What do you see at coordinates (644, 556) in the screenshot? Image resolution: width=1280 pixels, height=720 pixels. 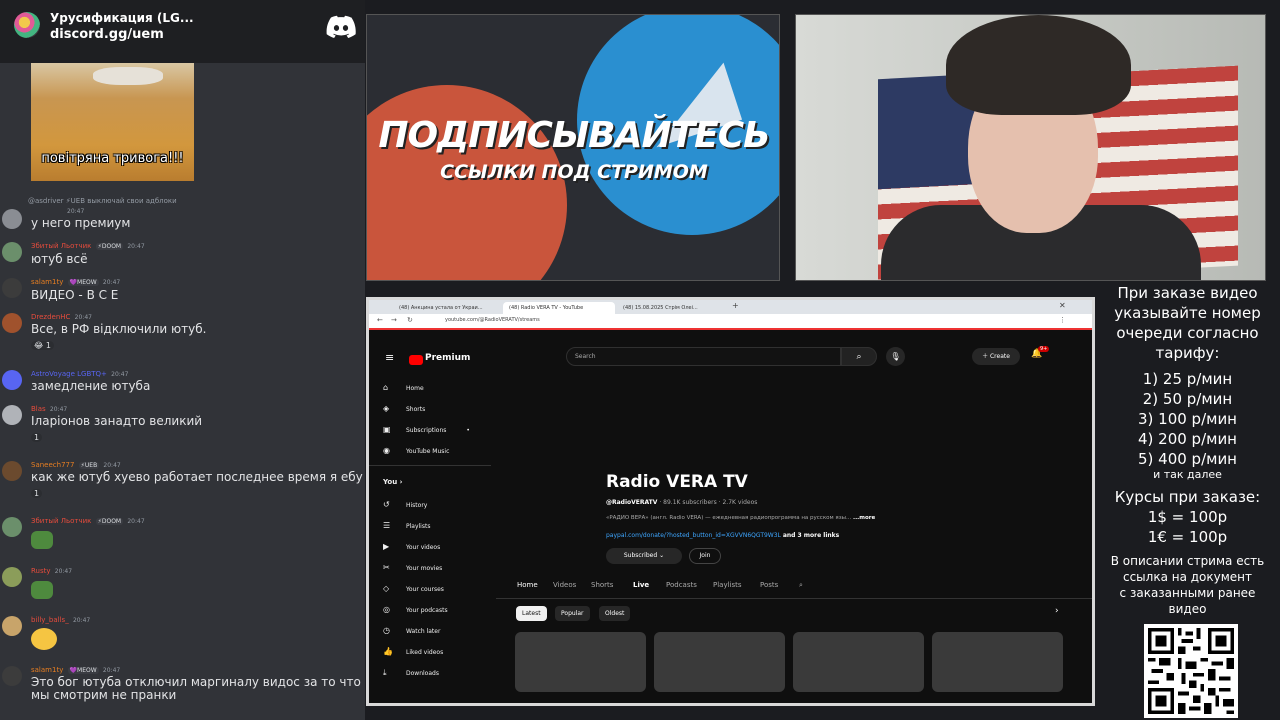 I see `subscribed-button: Subscribed ⌄` at bounding box center [644, 556].